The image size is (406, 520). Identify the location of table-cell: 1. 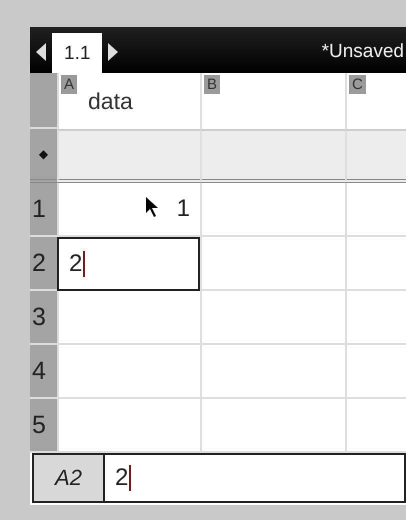
(128, 210).